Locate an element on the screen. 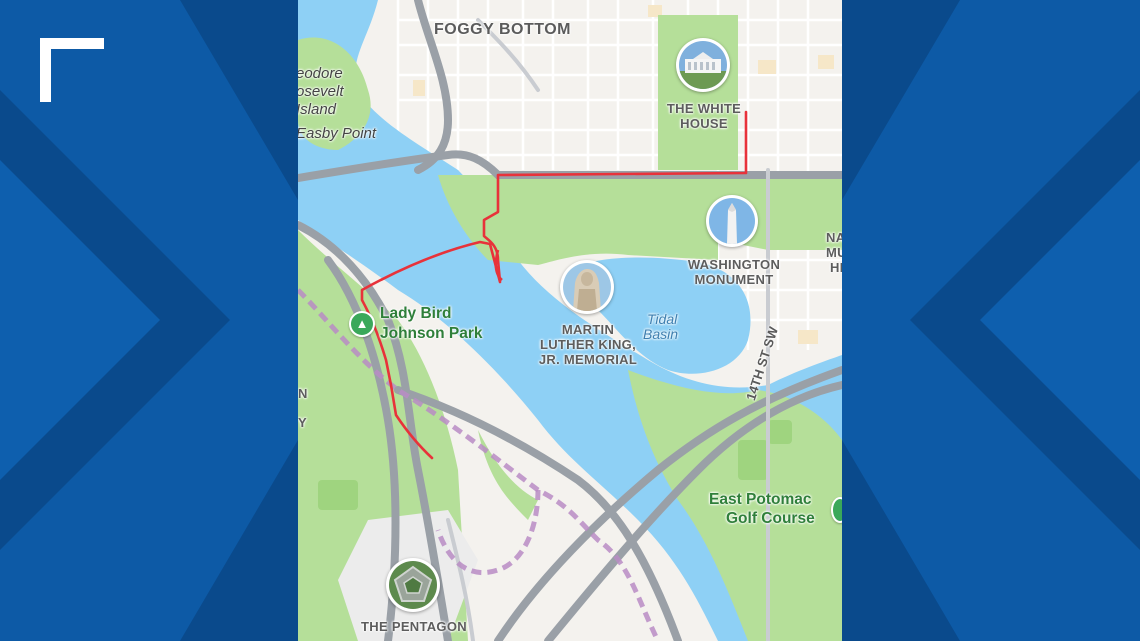 The width and height of the screenshot is (1140, 641). label-edge-na-3: HI is located at coordinates (836, 267).